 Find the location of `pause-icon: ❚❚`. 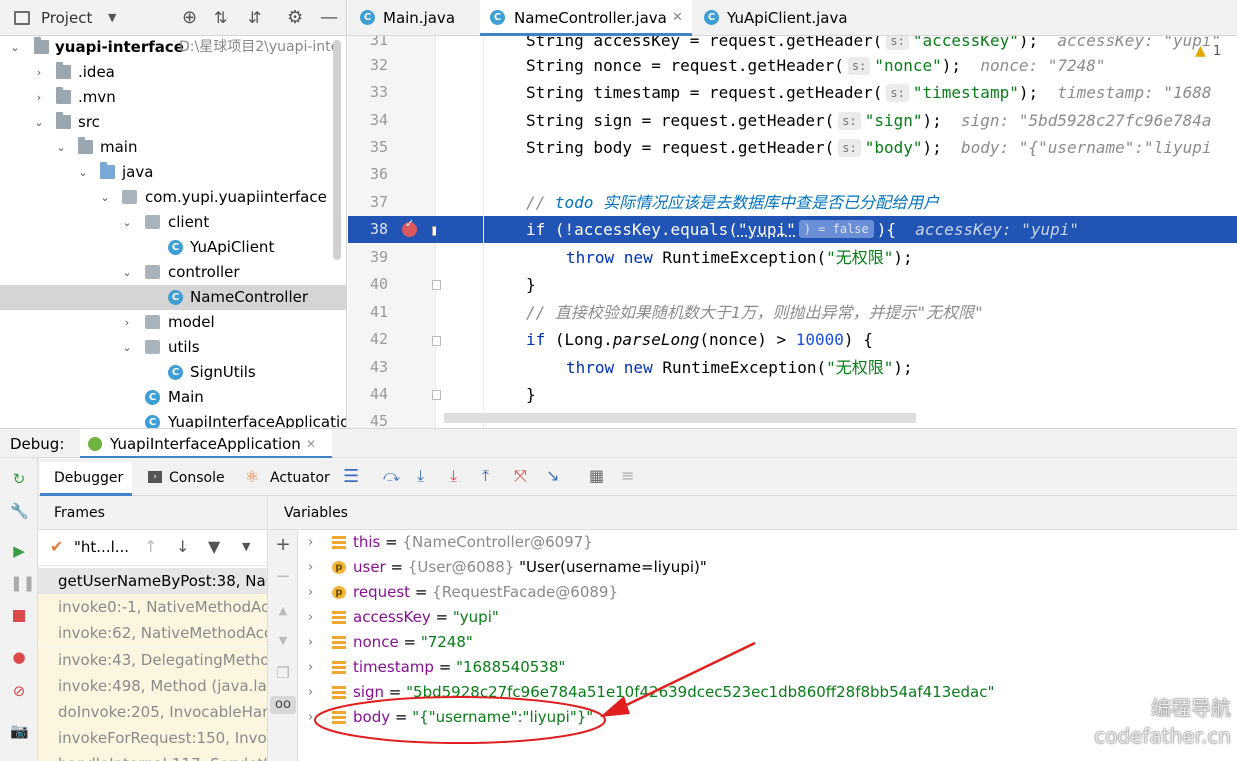

pause-icon: ❚❚ is located at coordinates (22, 583).